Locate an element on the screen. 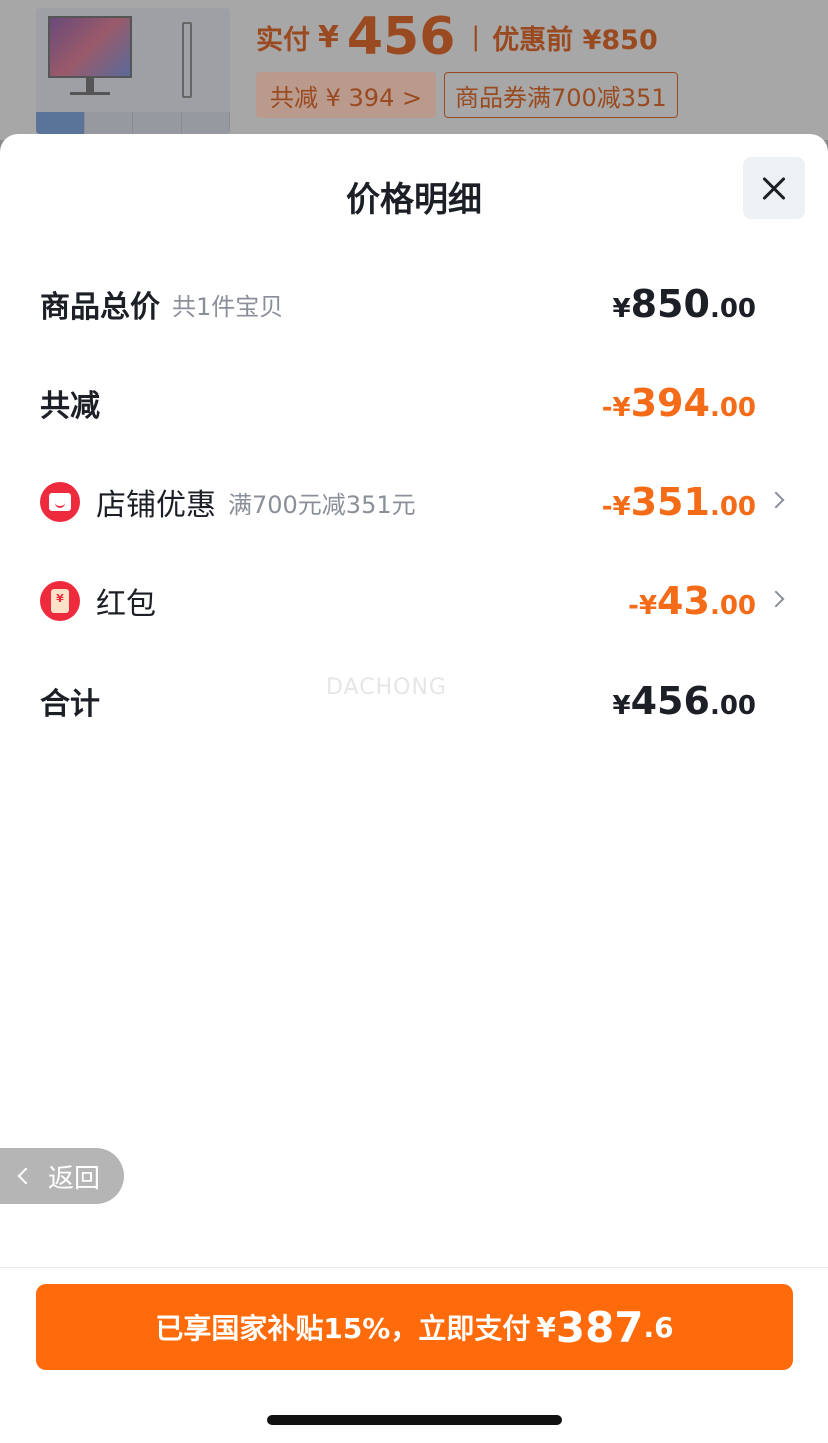 The width and height of the screenshot is (828, 1443). spec-table is located at coordinates (133, 123).